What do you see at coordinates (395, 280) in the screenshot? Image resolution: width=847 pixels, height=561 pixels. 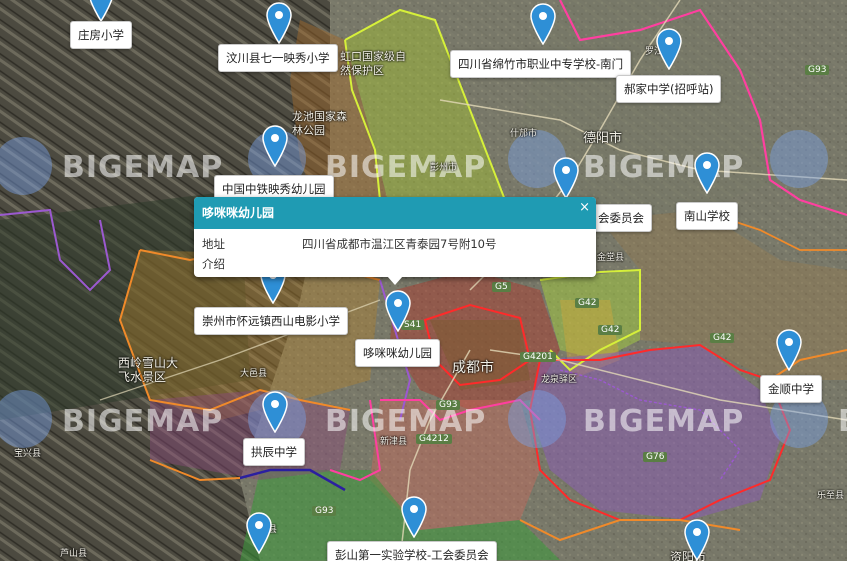 I see `popup-pointer` at bounding box center [395, 280].